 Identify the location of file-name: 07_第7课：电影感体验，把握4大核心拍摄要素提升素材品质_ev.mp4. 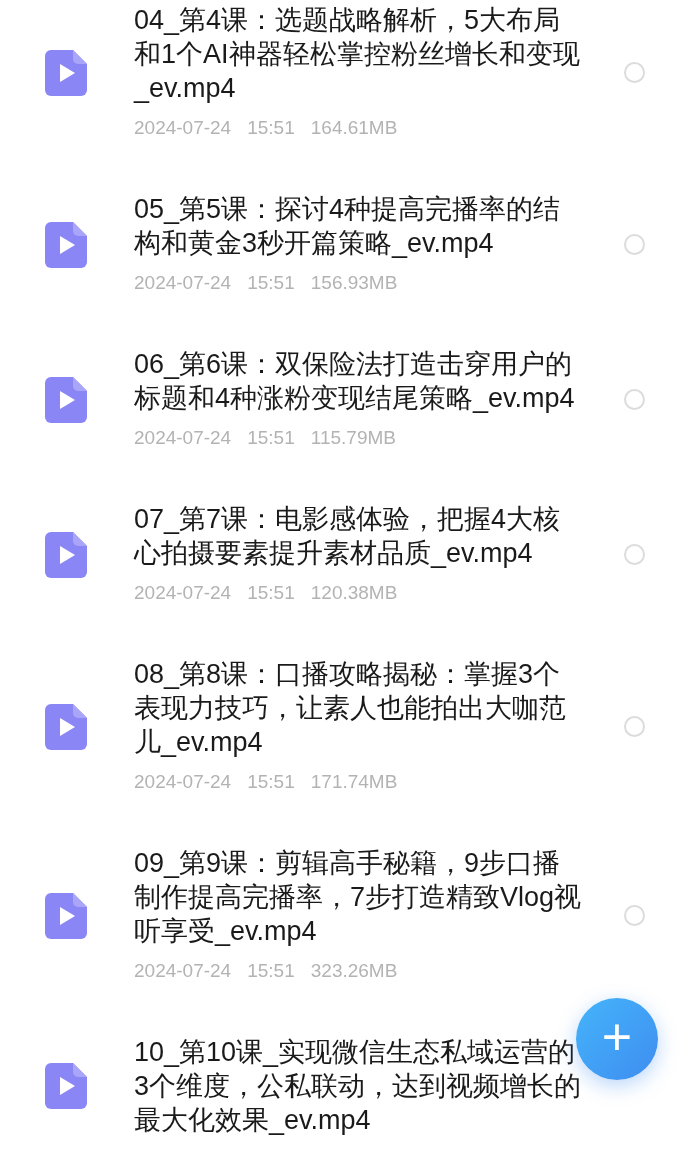
(348, 536).